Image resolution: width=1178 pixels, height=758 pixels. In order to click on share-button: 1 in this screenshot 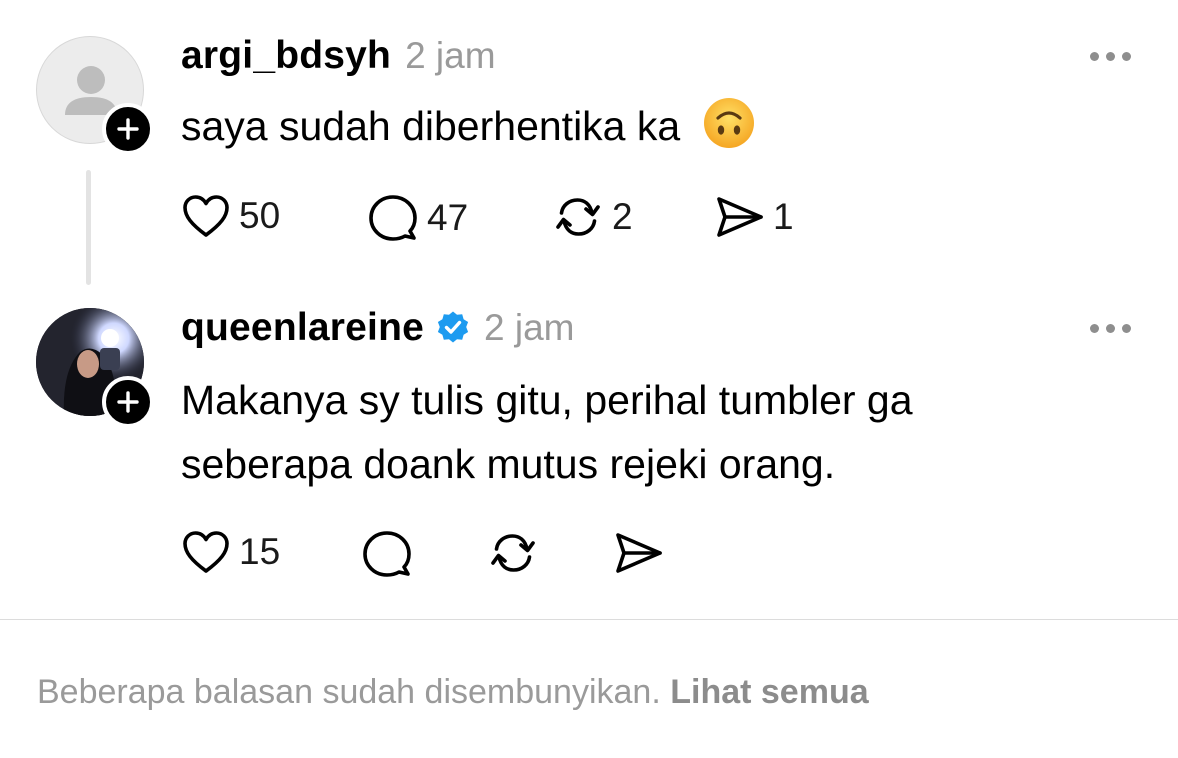, I will do `click(753, 217)`.